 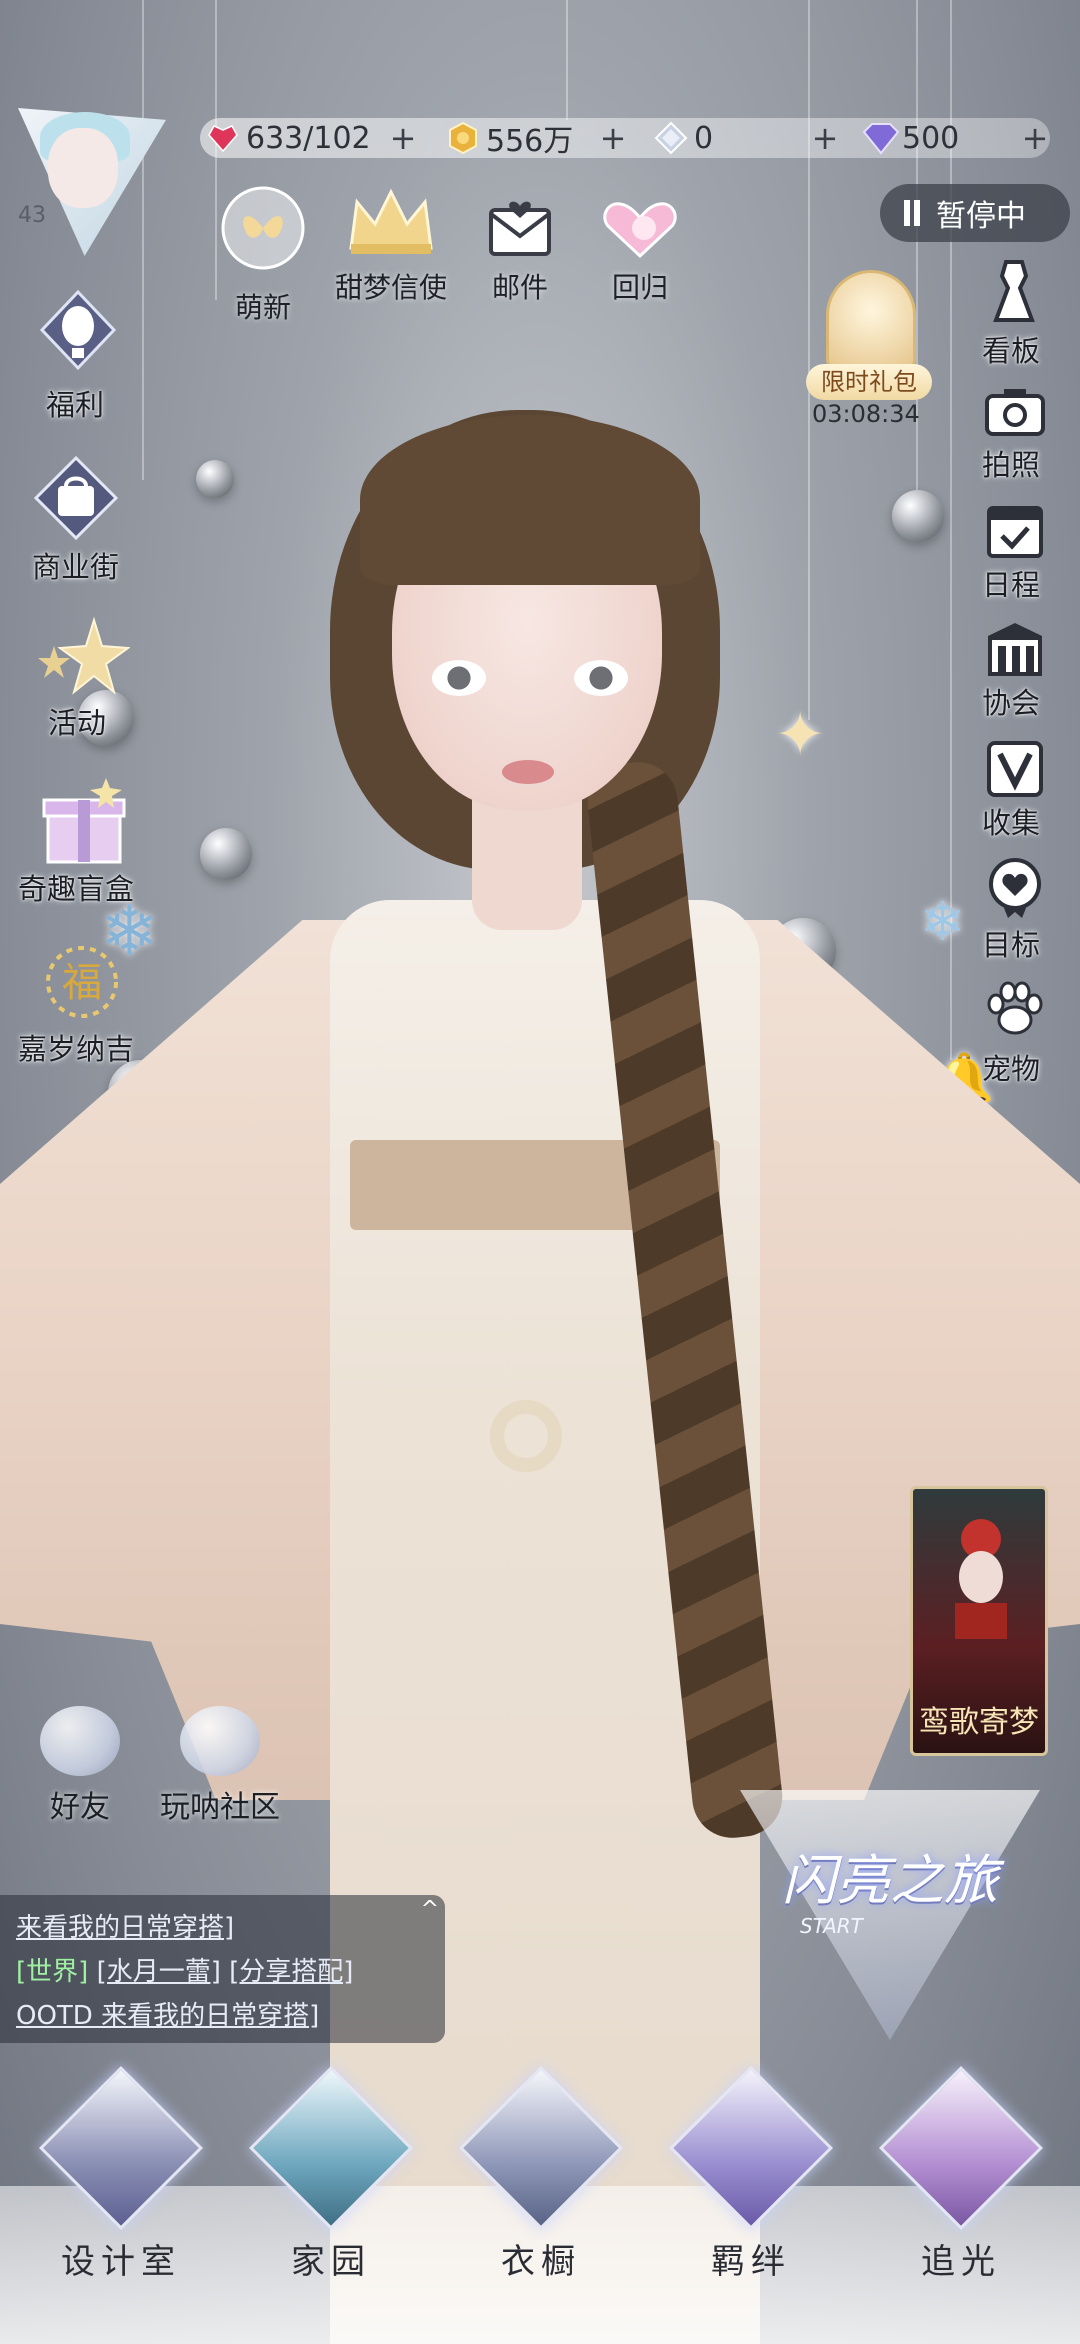 I want to click on newbie-button: 萌新, so click(x=263, y=254).